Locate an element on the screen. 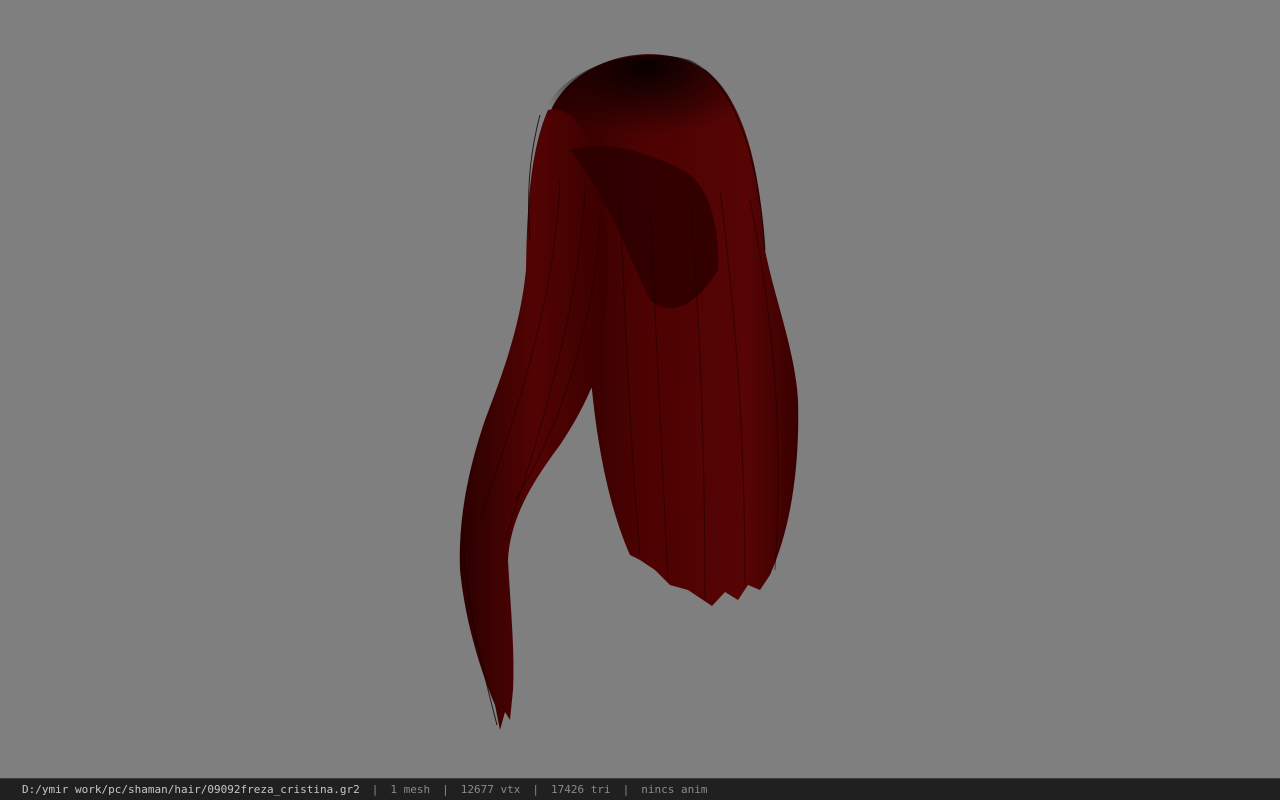 This screenshot has width=1280, height=800. hair-left-strand is located at coordinates (533, 419).